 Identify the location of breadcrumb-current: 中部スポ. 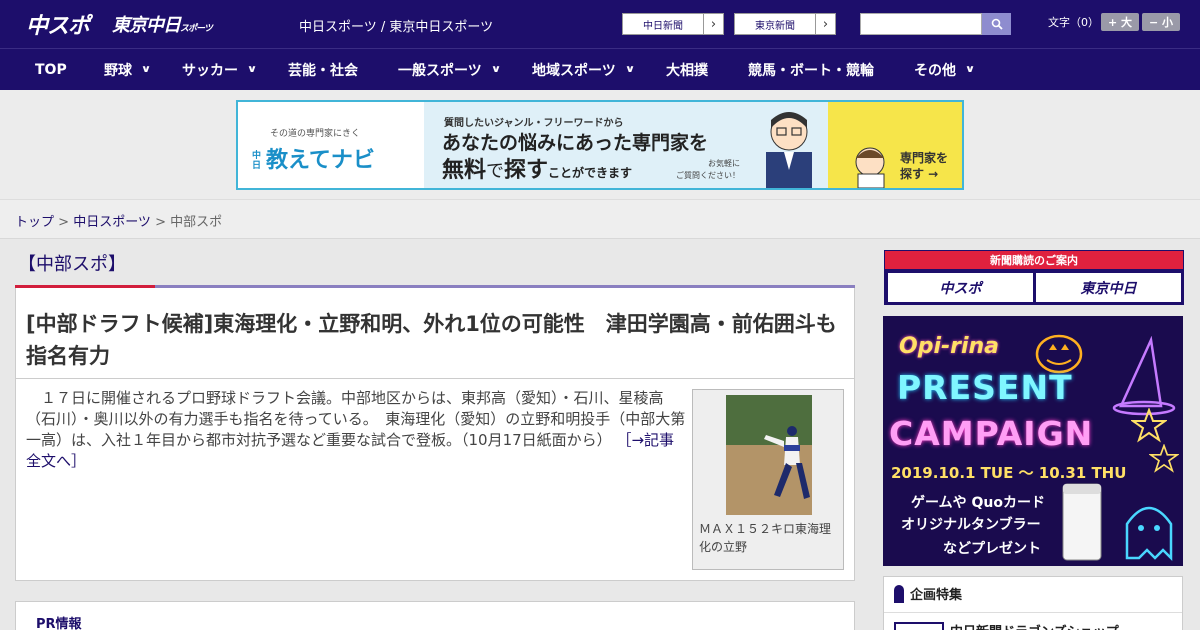
(196, 222).